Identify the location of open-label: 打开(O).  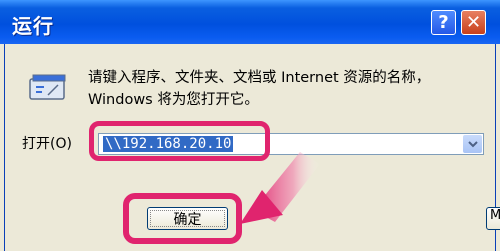
(47, 144).